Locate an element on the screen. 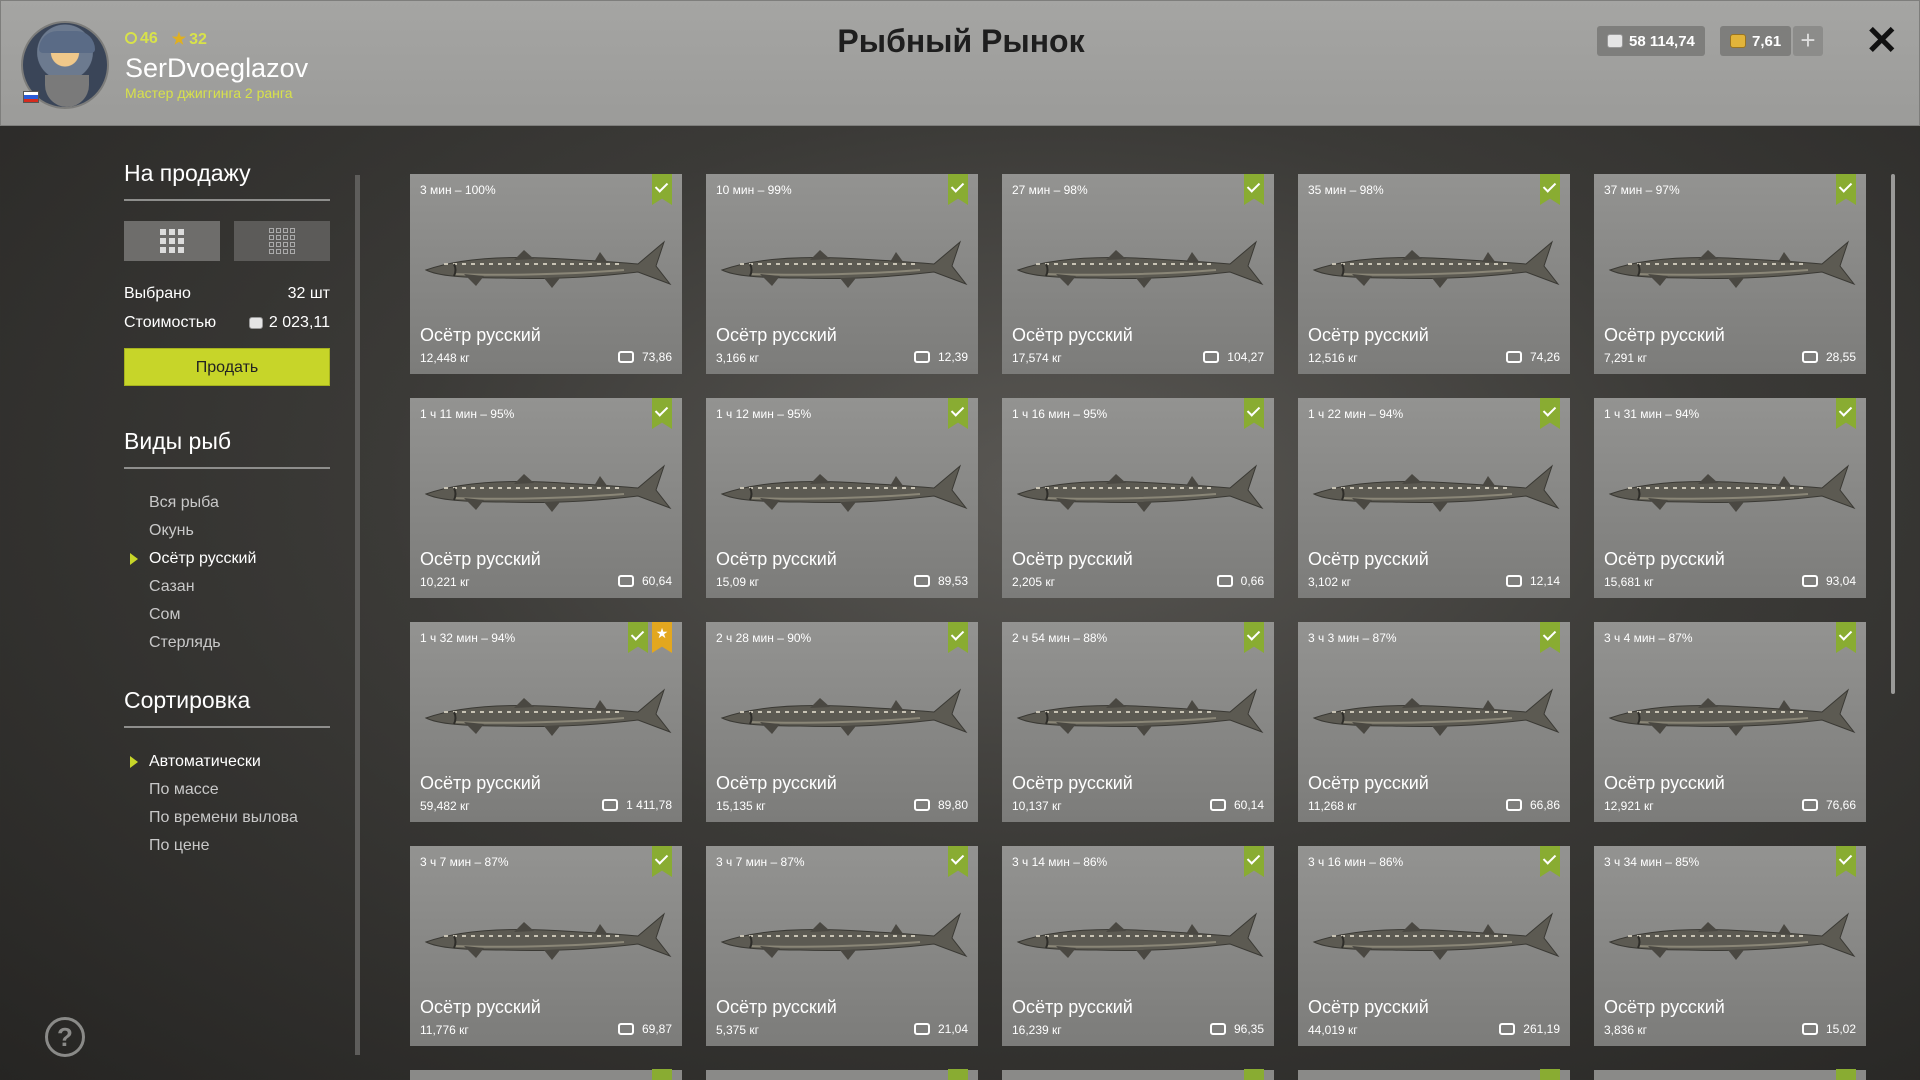  sort-item: По времени вылова is located at coordinates (227, 818).